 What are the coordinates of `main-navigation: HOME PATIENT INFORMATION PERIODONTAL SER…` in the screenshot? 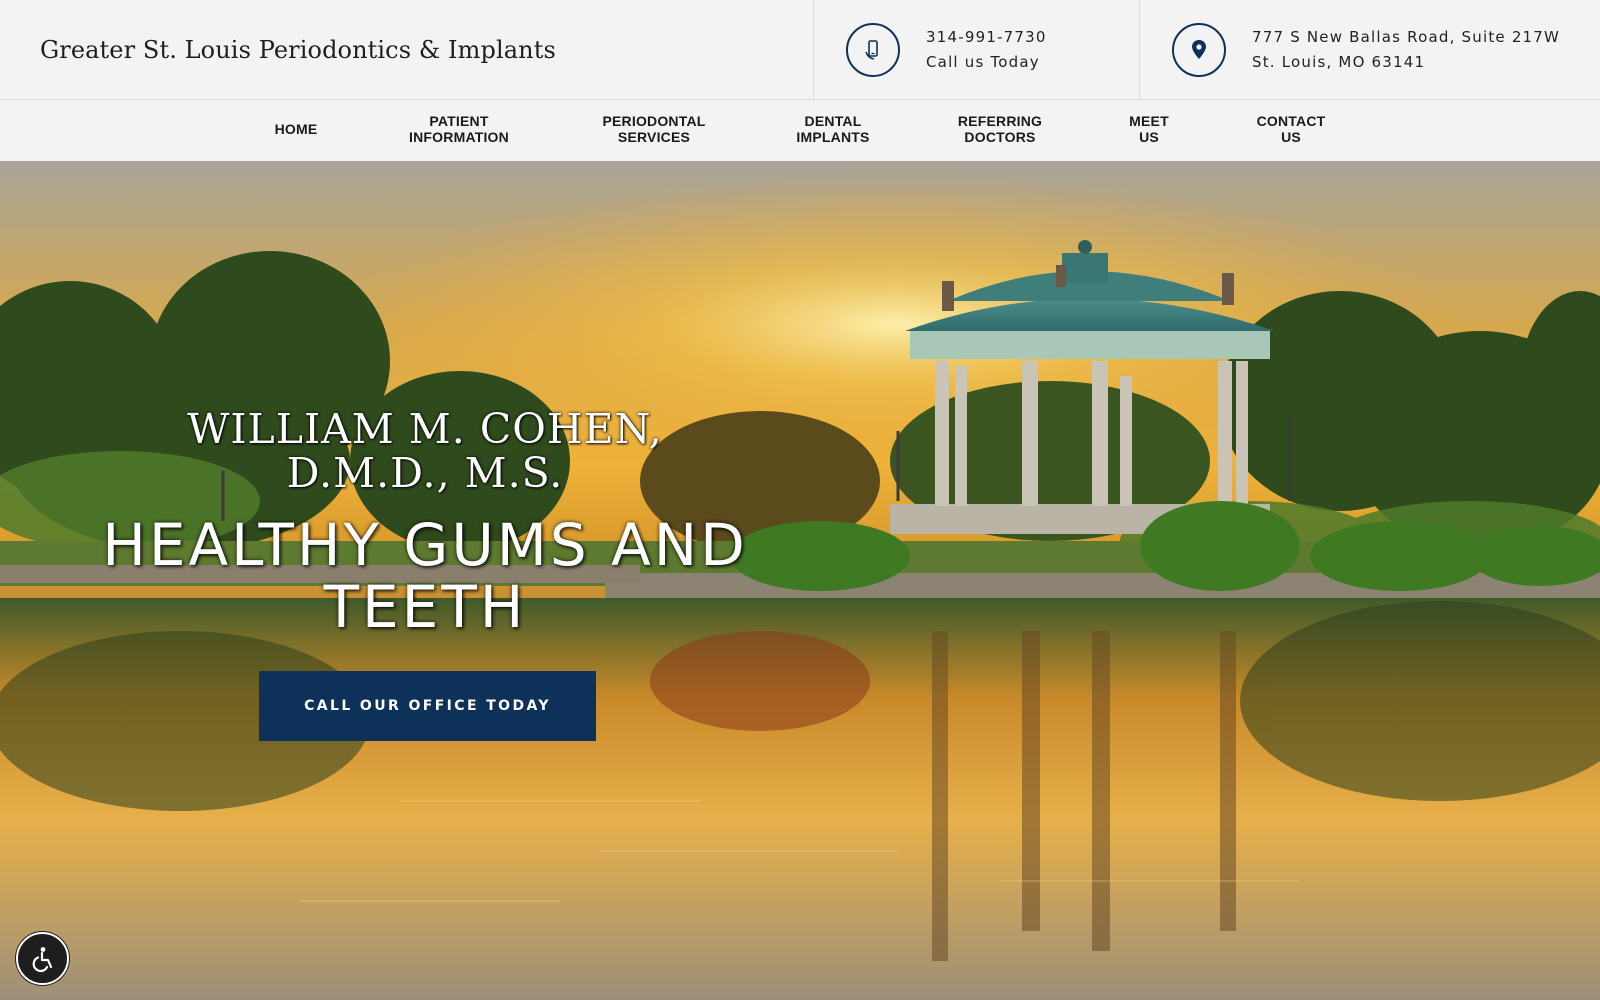 It's located at (800, 131).